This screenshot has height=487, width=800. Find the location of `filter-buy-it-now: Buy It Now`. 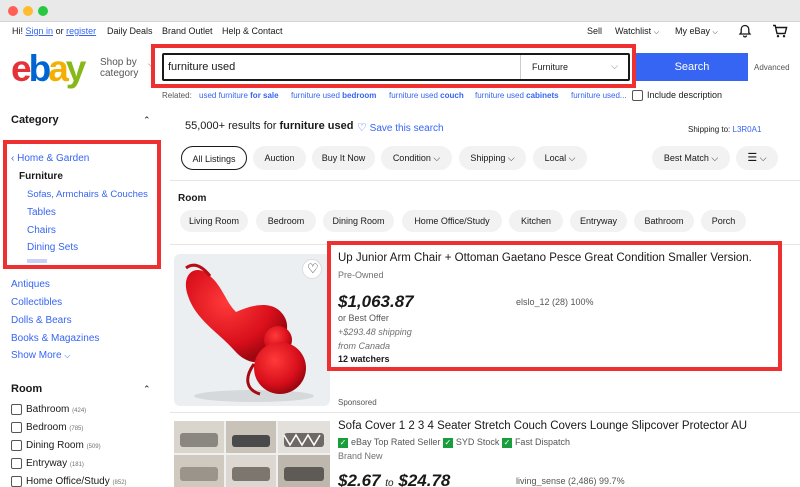

filter-buy-it-now: Buy It Now is located at coordinates (343, 158).